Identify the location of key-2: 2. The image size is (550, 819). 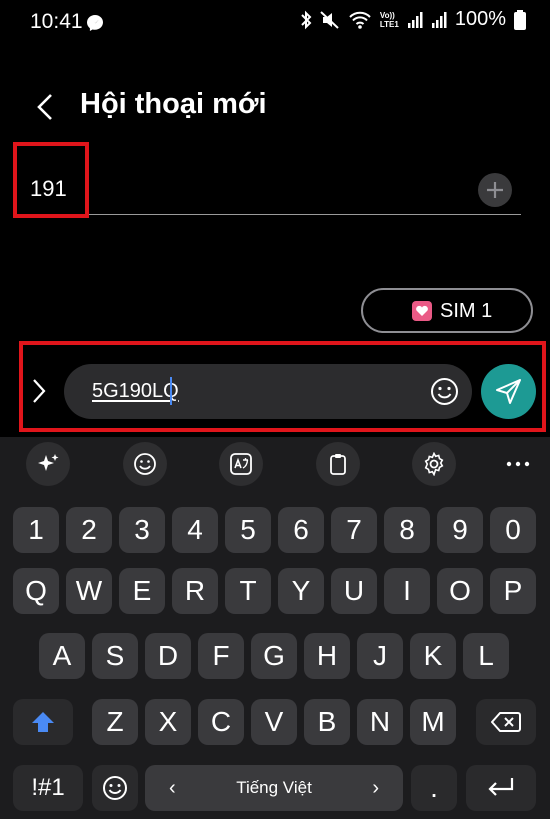
(89, 530).